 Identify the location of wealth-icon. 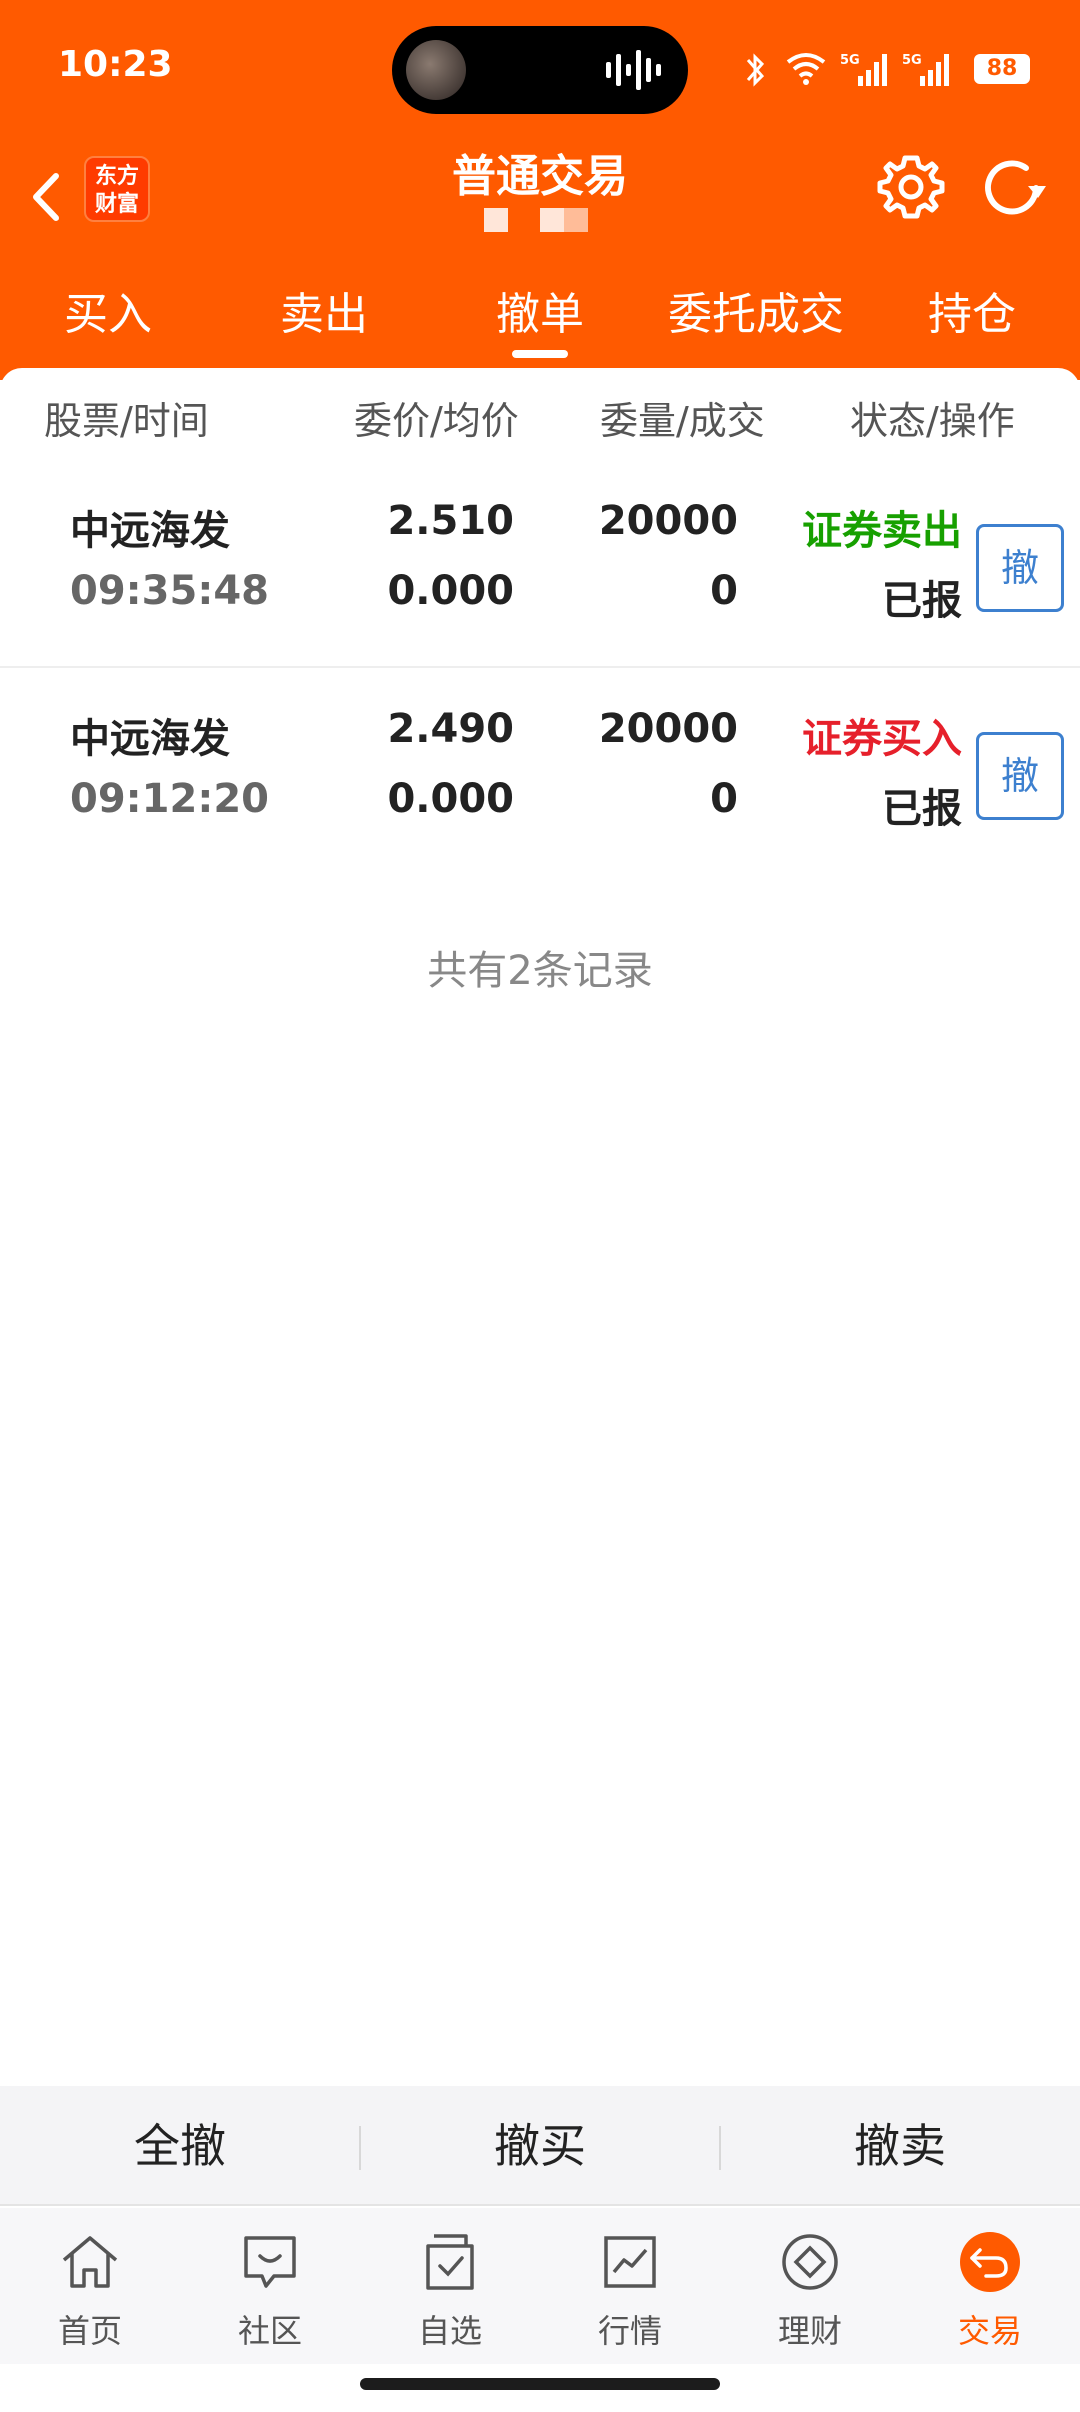
(810, 2262).